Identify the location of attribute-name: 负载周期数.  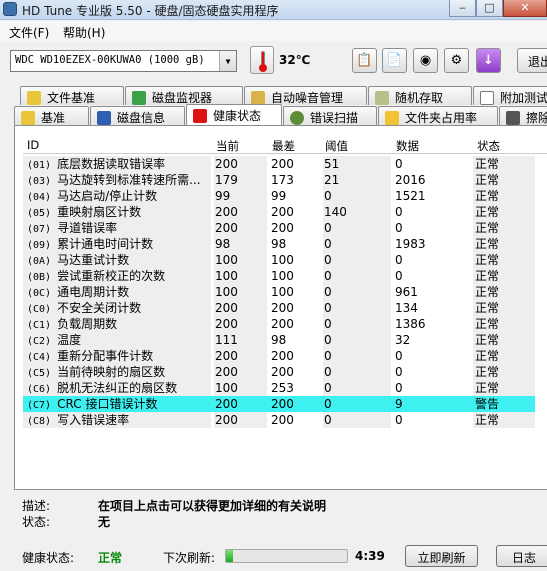
(87, 324).